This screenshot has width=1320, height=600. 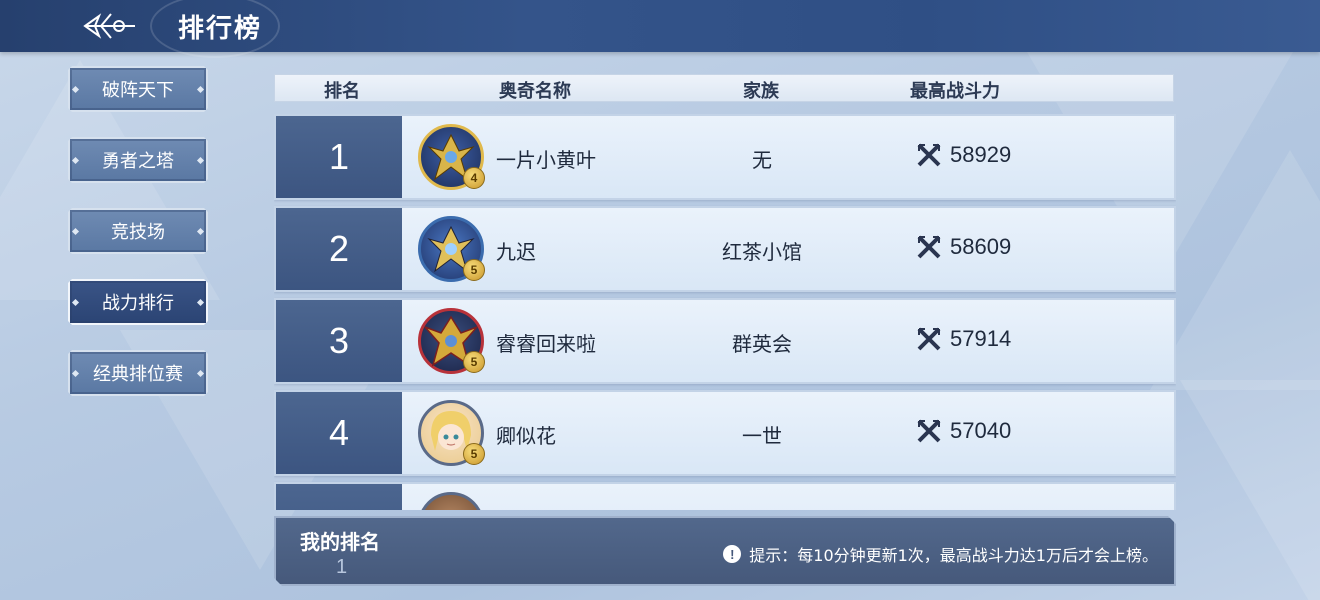 I want to click on sidebar-item-classic-ranked: 经典排位赛, so click(x=138, y=373).